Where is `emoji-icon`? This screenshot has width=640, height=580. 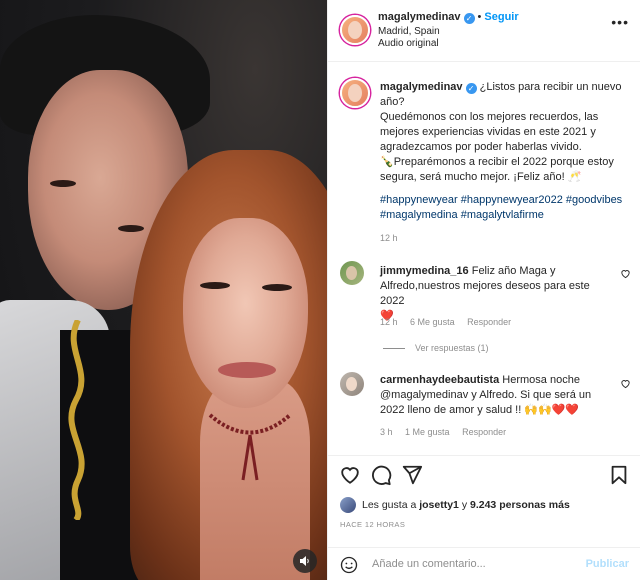
emoji-icon is located at coordinates (349, 565).